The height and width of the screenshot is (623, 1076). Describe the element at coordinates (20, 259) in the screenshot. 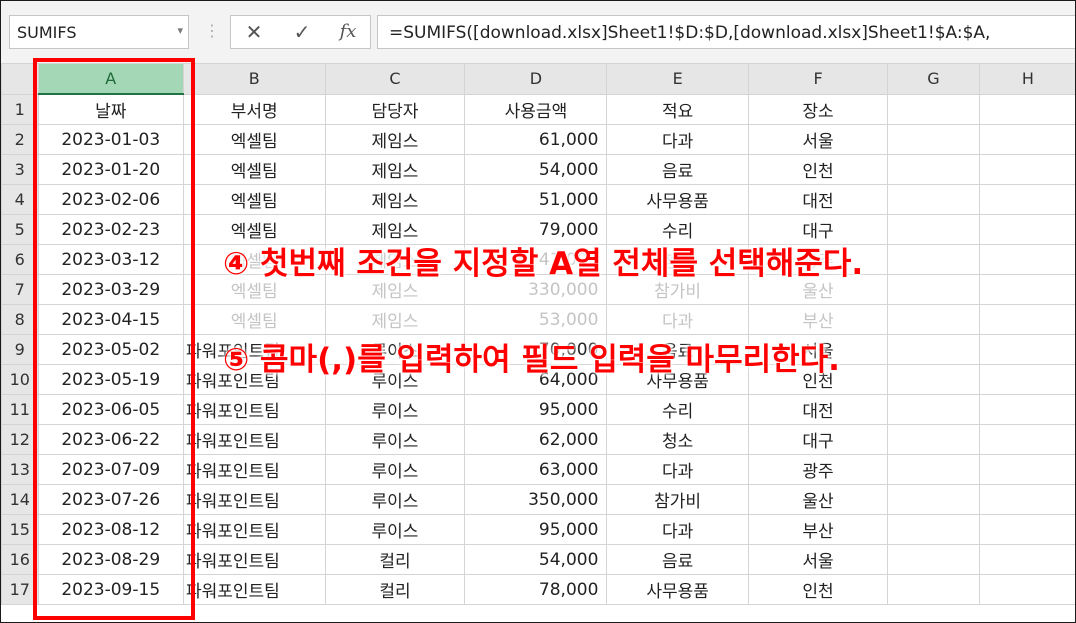

I see `row-header: 6` at that location.